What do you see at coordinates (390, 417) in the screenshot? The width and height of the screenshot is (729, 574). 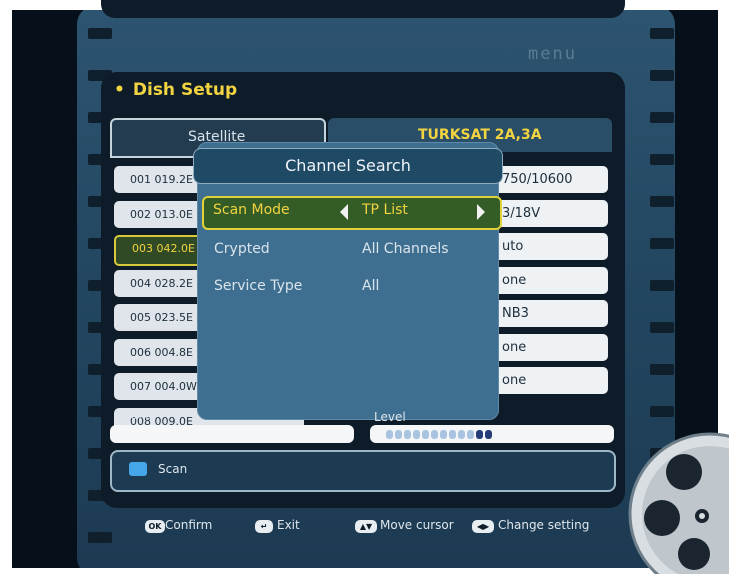 I see `level-label: Level` at bounding box center [390, 417].